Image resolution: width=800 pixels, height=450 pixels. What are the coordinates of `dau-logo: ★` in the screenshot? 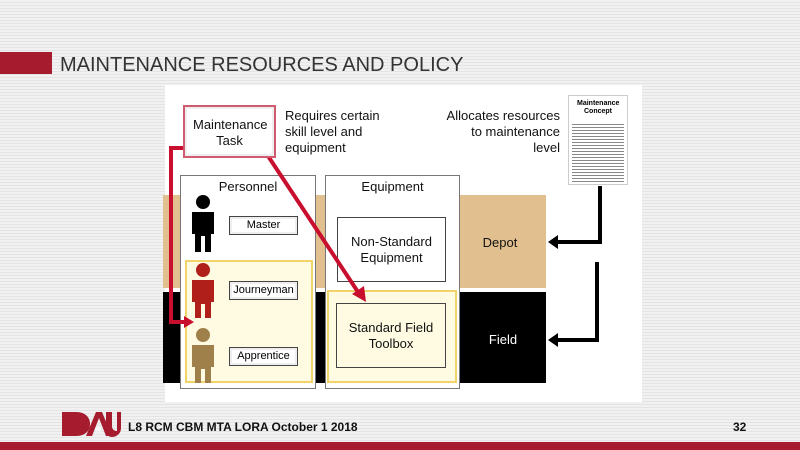 It's located at (91, 424).